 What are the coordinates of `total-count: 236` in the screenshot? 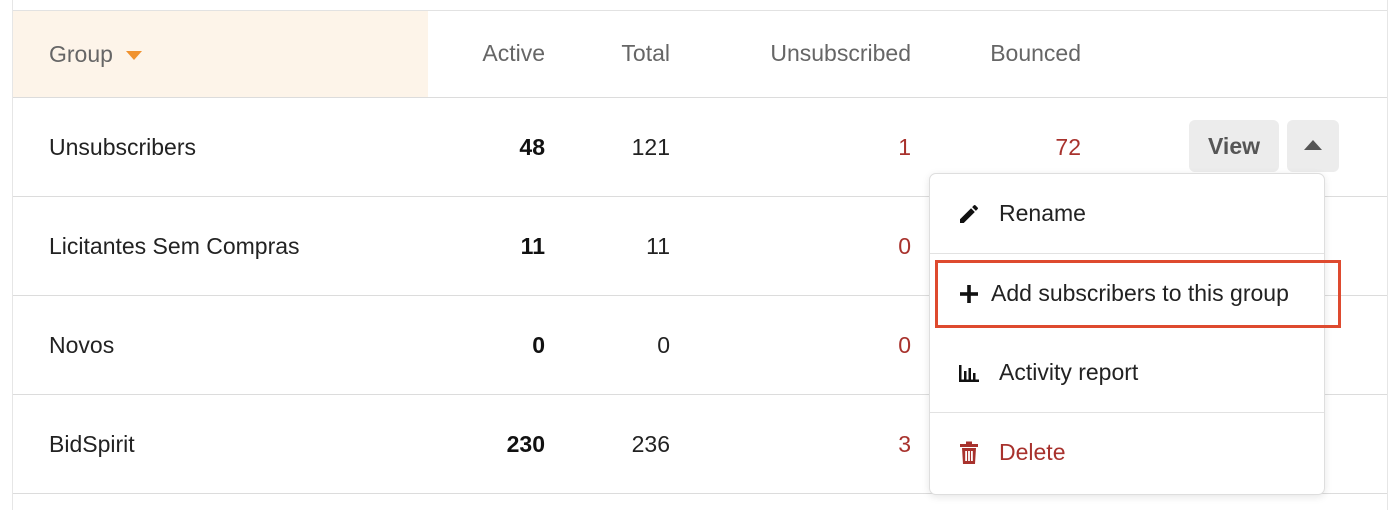 It's located at (650, 444).